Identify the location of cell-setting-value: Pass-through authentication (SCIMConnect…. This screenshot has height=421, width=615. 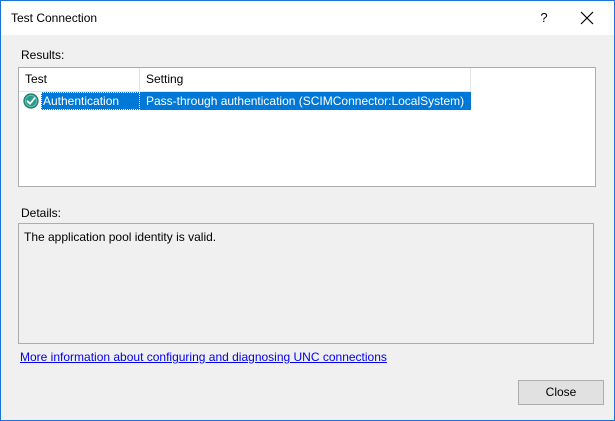
(305, 101).